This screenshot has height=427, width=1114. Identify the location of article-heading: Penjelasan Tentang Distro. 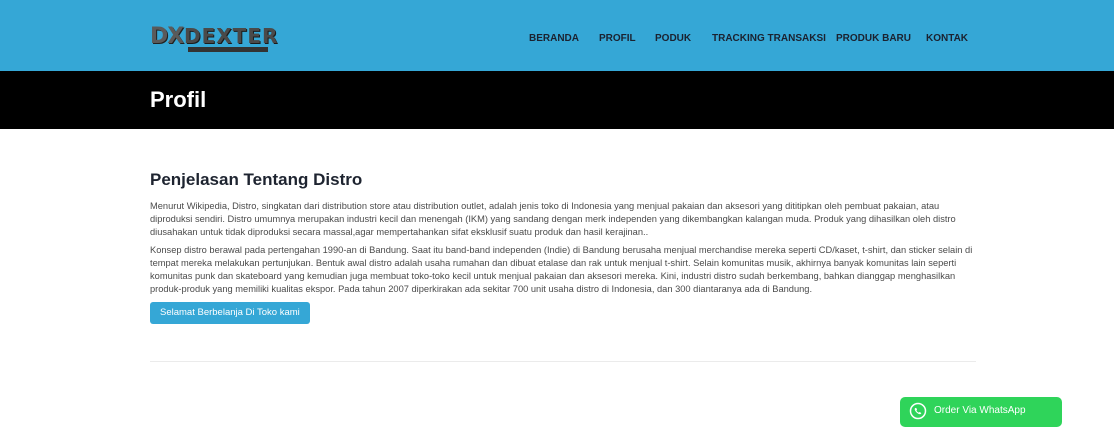
(256, 179).